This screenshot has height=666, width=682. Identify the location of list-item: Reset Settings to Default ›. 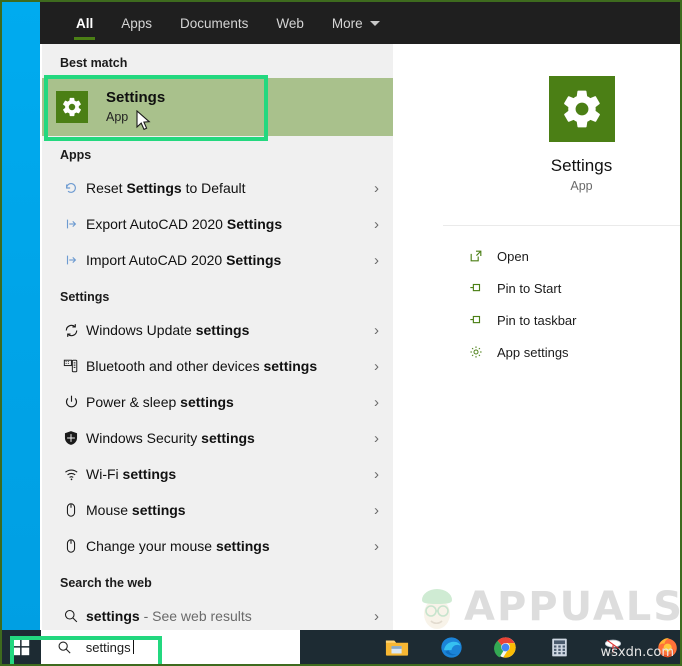
(217, 188).